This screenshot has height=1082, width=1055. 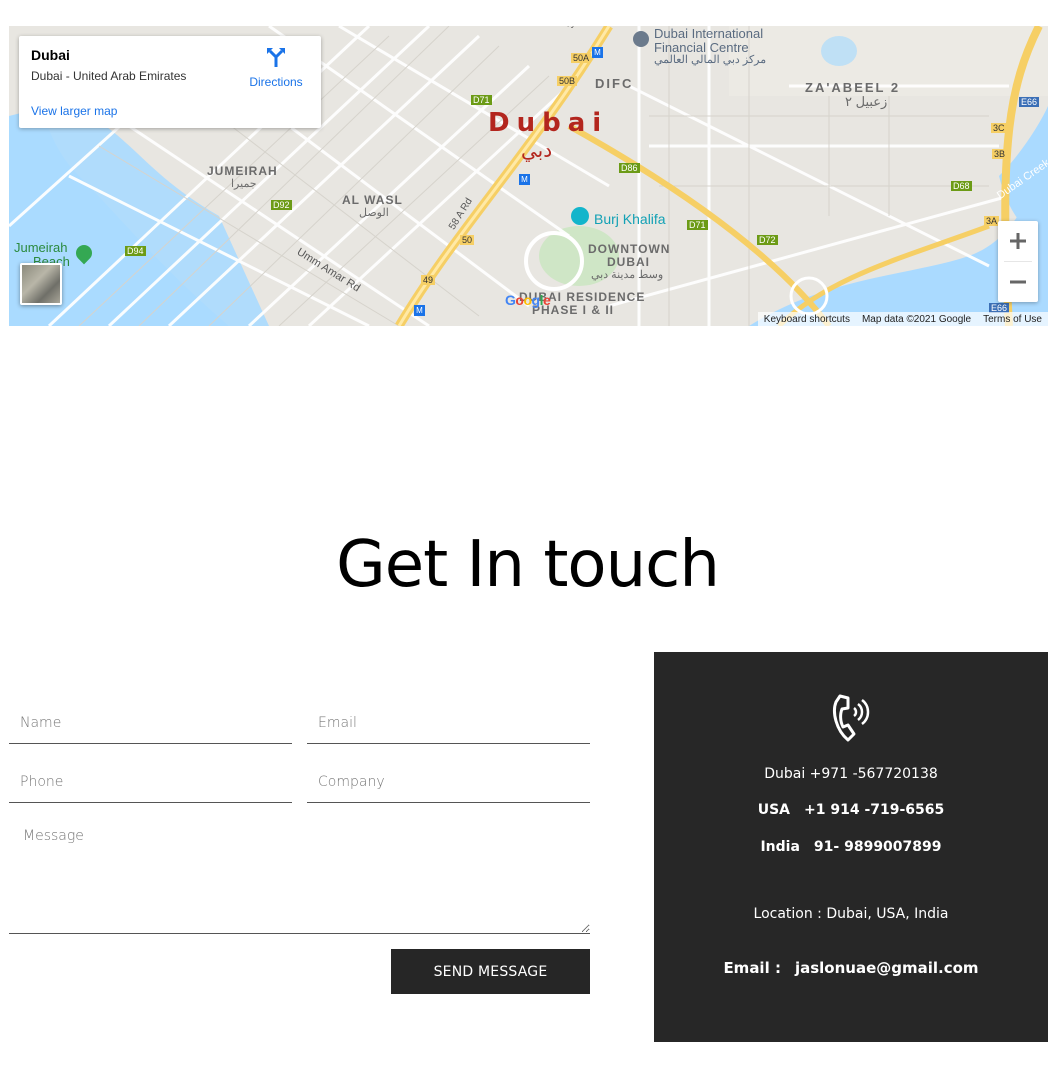 What do you see at coordinates (999, 128) in the screenshot?
I see `road-shield: 3C` at bounding box center [999, 128].